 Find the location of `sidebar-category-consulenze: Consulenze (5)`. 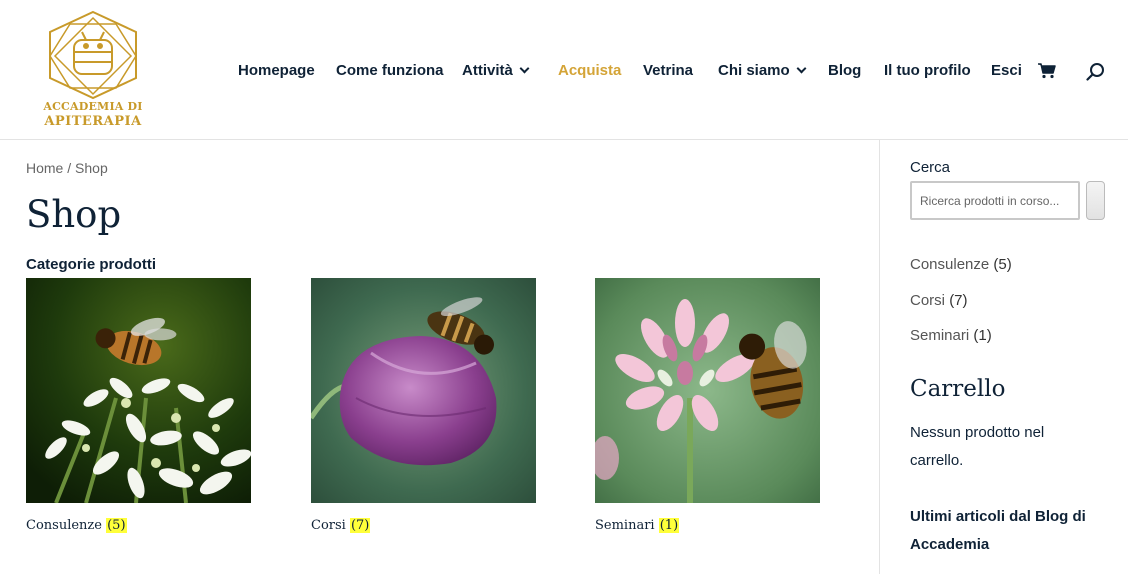

sidebar-category-consulenze: Consulenze (5) is located at coordinates (961, 264).